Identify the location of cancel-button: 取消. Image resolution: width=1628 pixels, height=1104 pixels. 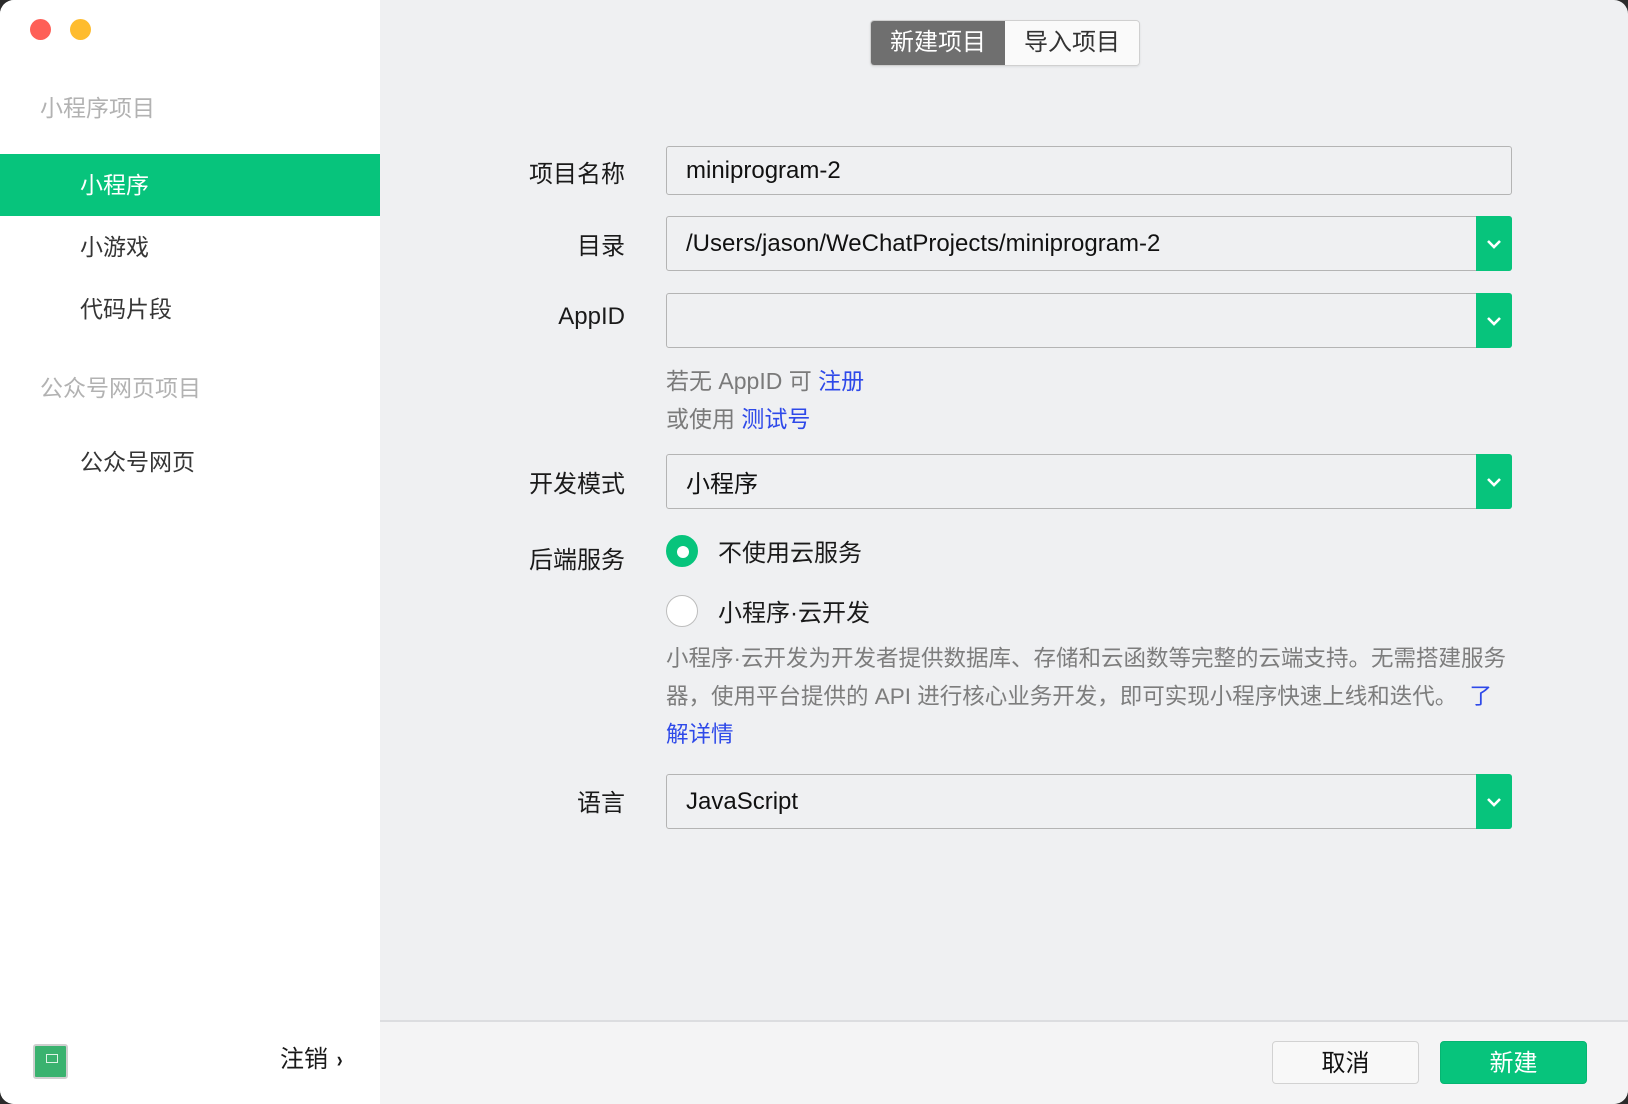
(1345, 1062).